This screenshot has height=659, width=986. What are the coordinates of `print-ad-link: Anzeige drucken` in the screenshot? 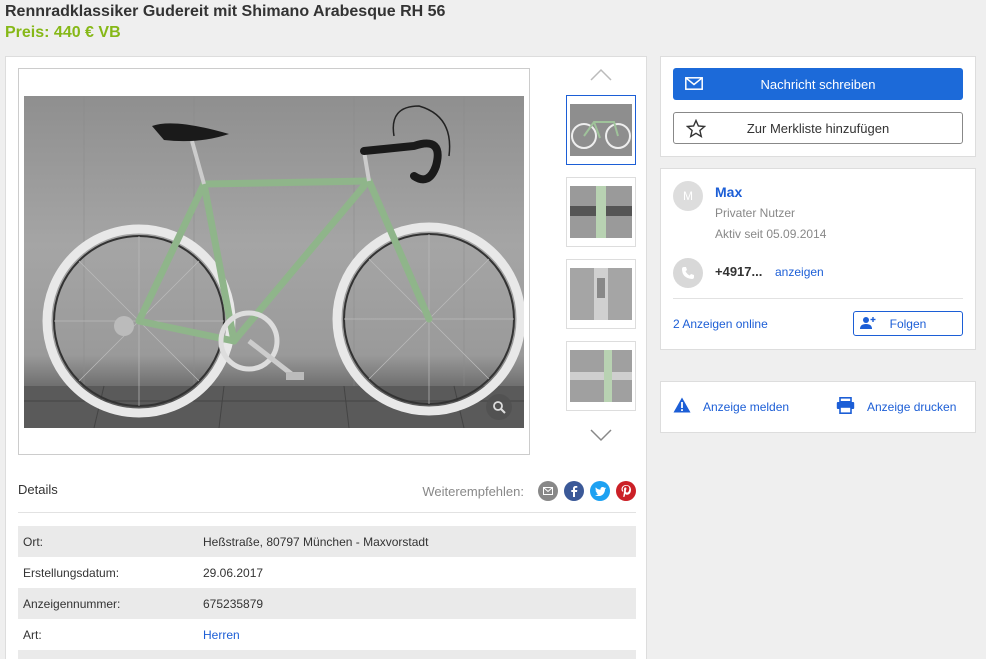 It's located at (896, 407).